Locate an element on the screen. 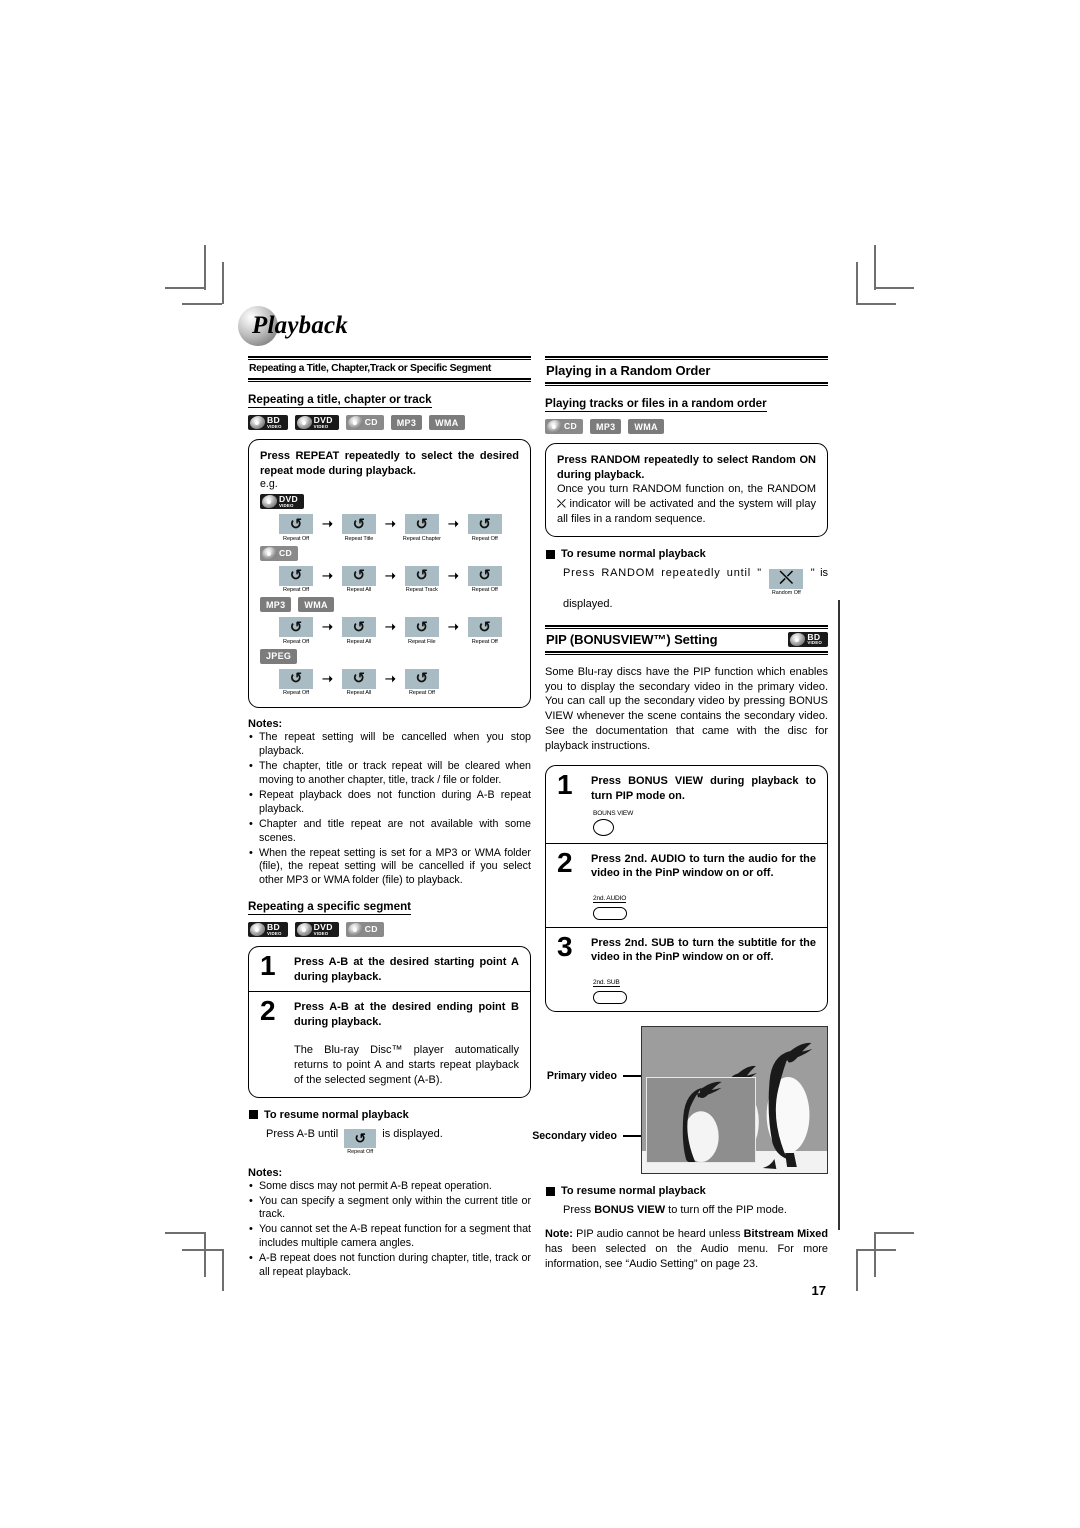 This screenshot has height=1528, width=1080. notes-label: Notes: is located at coordinates (265, 724).